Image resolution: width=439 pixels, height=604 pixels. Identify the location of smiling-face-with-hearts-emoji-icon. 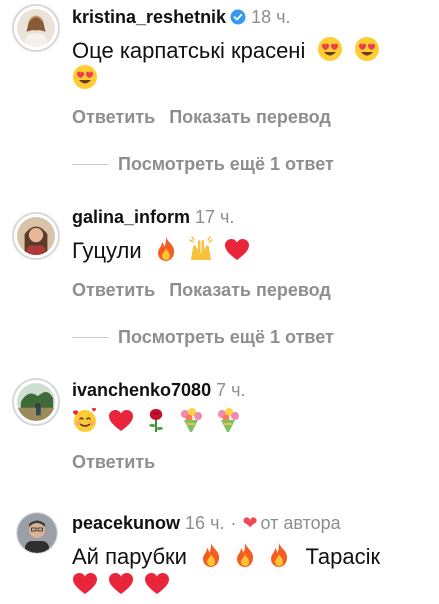
(85, 424).